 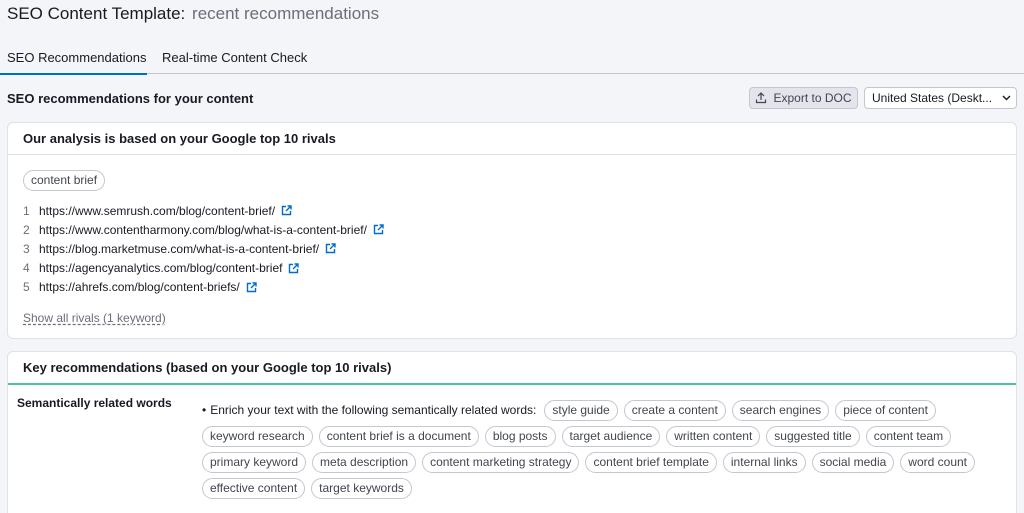 What do you see at coordinates (780, 410) in the screenshot?
I see `semantic-word-pill: search engines` at bounding box center [780, 410].